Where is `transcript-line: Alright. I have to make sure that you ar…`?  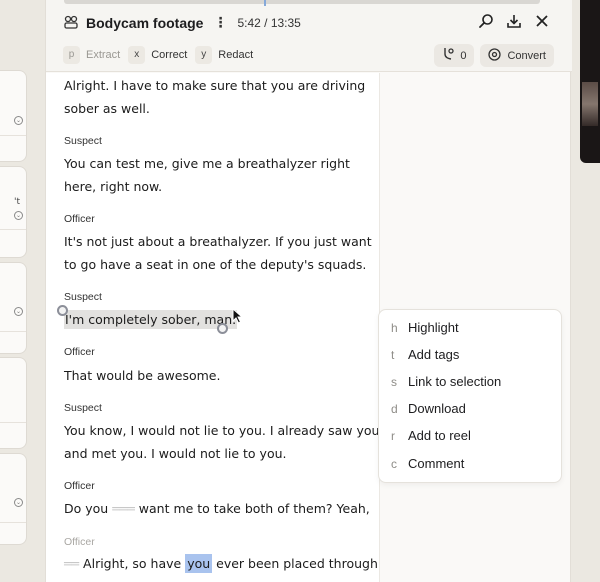
transcript-line: Alright. I have to make sure that you ar… is located at coordinates (214, 85).